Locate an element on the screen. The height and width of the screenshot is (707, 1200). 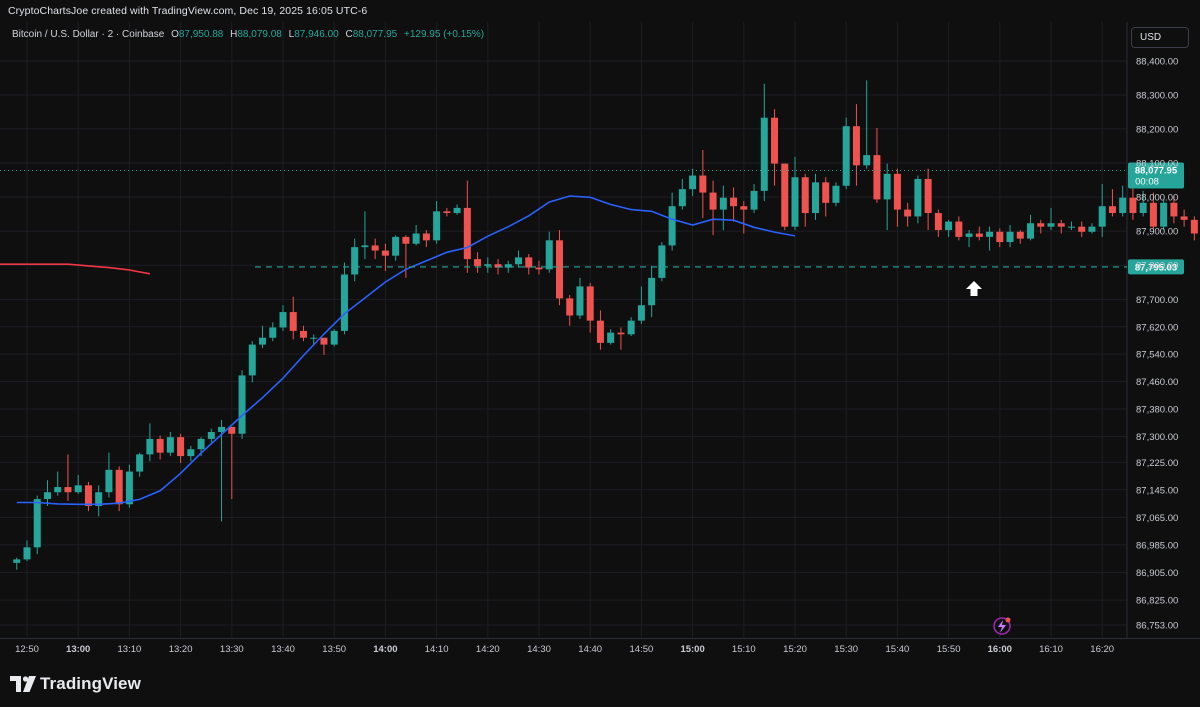
open-label: O is located at coordinates (175, 34).